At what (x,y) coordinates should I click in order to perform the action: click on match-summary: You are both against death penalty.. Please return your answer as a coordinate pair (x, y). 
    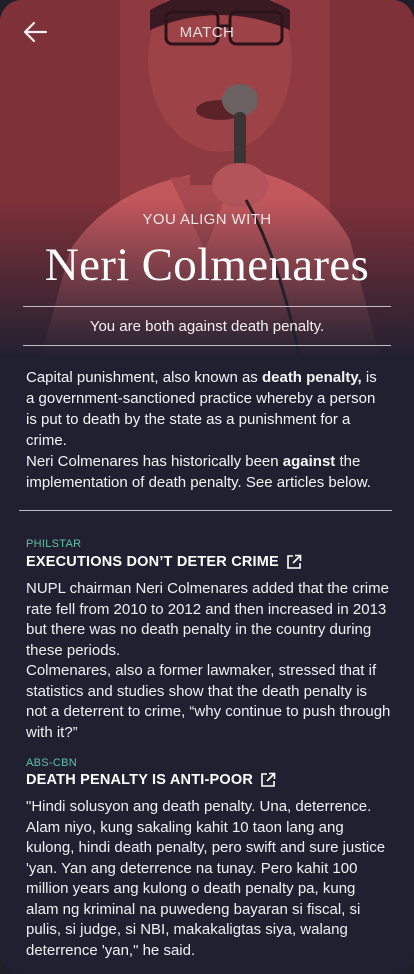
    Looking at the image, I should click on (207, 326).